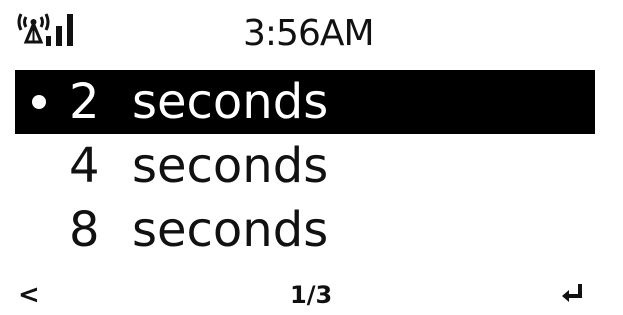  I want to click on clock-time: 3:56AM, so click(309, 33).